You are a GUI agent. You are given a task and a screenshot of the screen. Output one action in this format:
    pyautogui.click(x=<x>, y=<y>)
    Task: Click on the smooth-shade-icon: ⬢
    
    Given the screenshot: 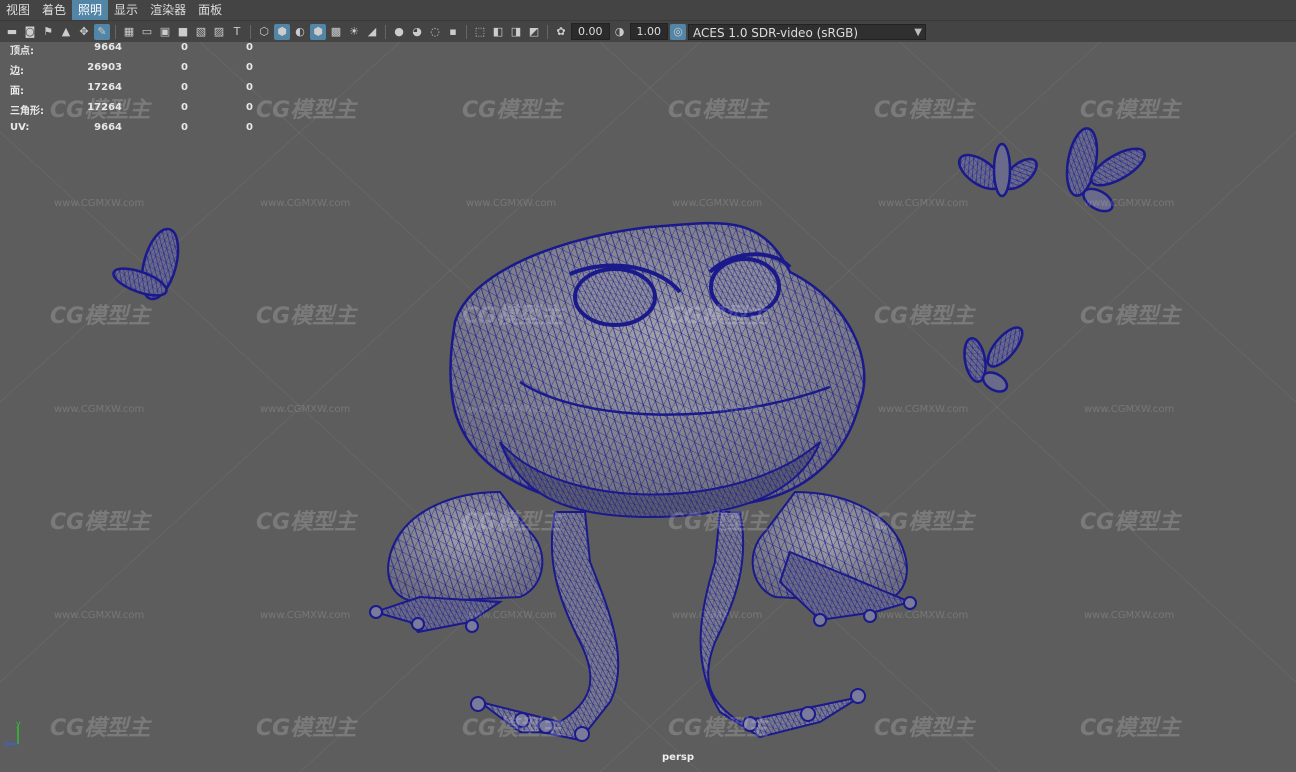 What is the action you would take?
    pyautogui.click(x=282, y=31)
    